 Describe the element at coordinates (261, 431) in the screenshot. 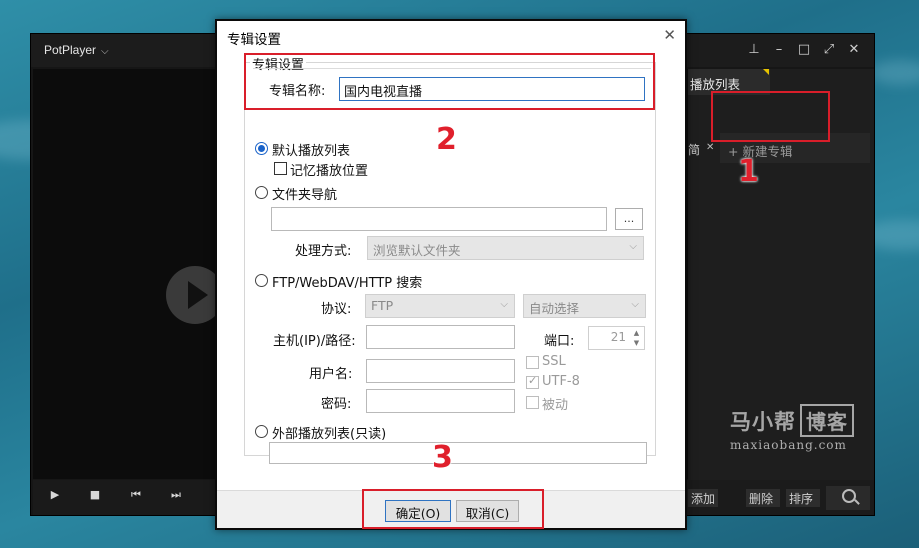

I see `external-playlist-radio` at that location.